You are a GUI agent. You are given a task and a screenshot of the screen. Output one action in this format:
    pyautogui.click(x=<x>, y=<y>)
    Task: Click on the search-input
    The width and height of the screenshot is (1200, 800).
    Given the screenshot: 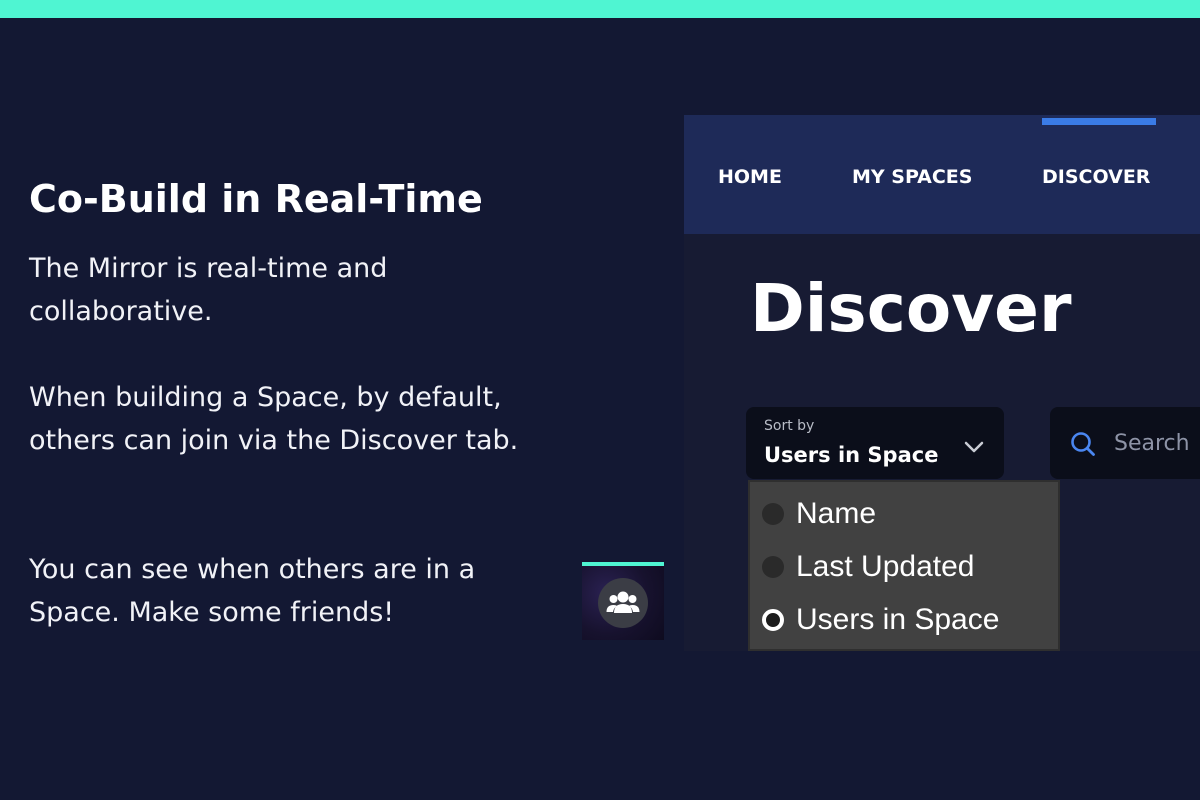 What is the action you would take?
    pyautogui.click(x=1157, y=443)
    